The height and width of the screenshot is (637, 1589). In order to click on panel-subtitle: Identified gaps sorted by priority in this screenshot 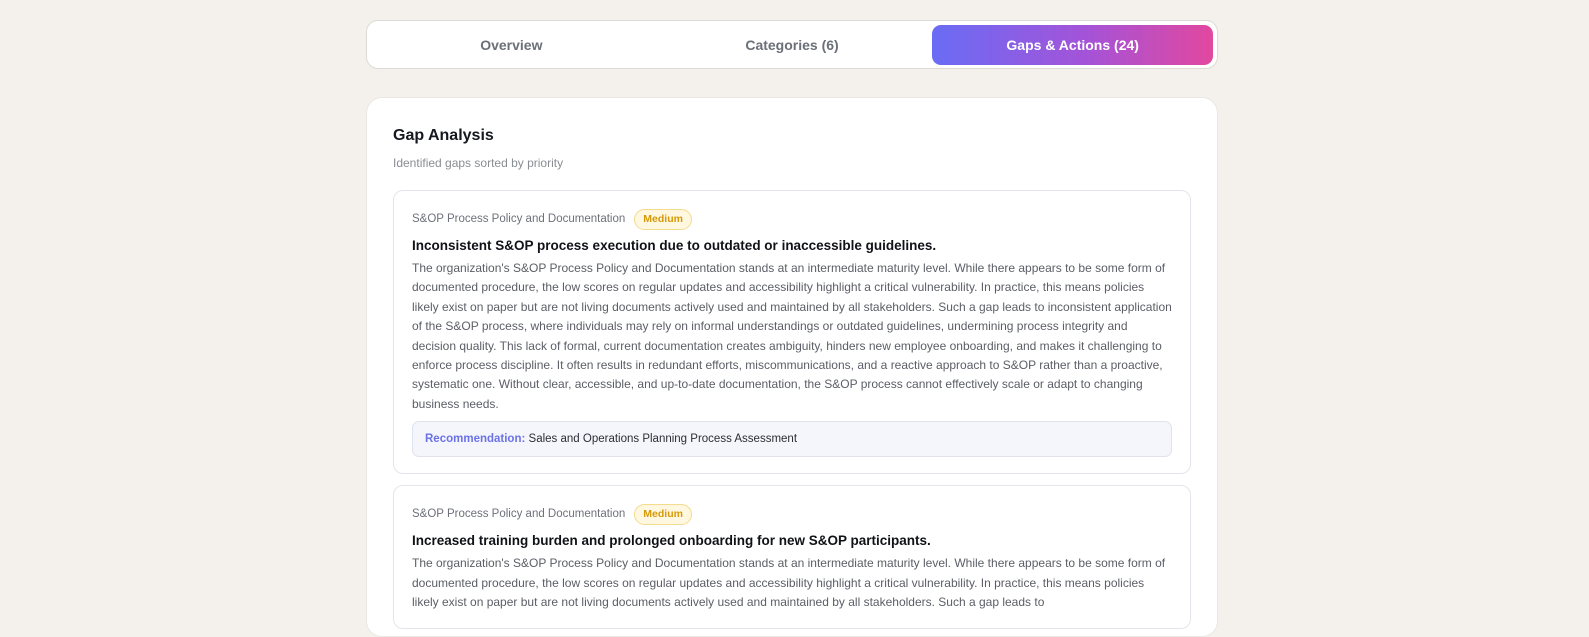, I will do `click(478, 163)`.